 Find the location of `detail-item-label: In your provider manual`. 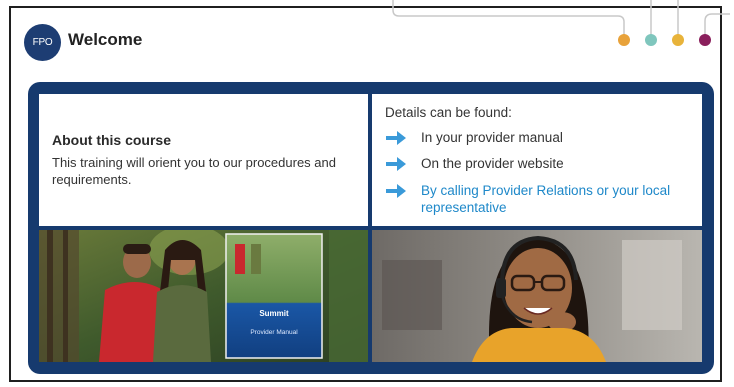

detail-item-label: In your provider manual is located at coordinates (492, 137).